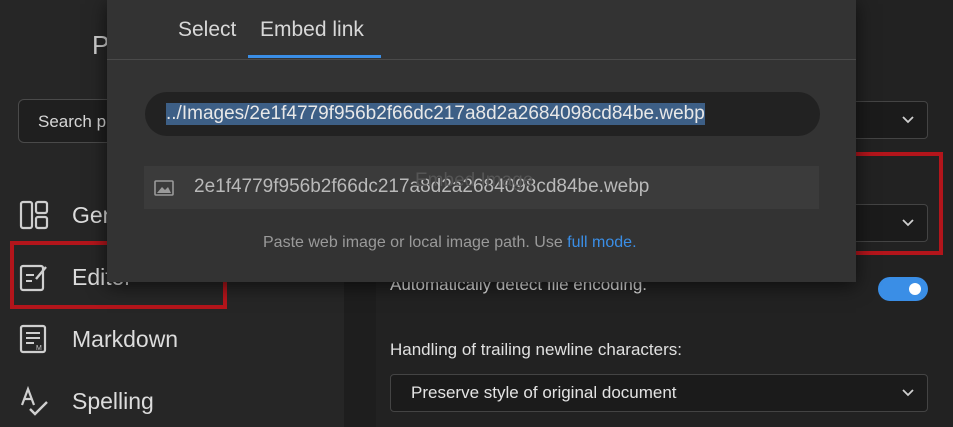  Describe the element at coordinates (415, 242) in the screenshot. I see `hint-text: Paste web image or local image path. Use` at that location.